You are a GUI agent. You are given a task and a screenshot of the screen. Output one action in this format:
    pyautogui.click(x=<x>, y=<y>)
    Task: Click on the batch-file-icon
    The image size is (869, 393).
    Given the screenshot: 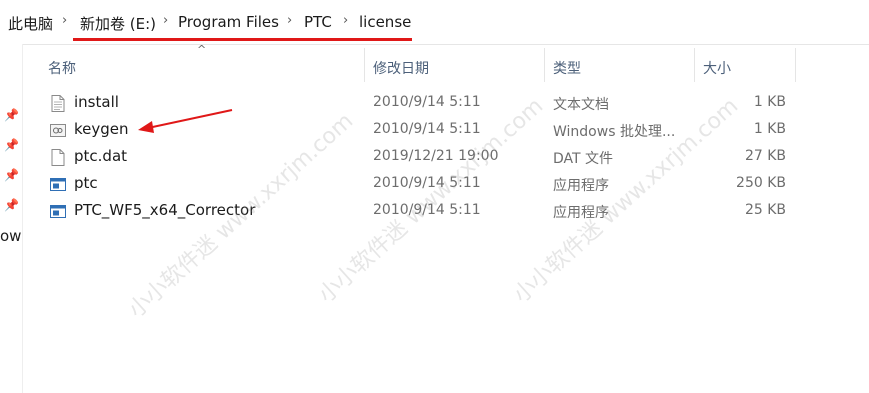 What is the action you would take?
    pyautogui.click(x=58, y=130)
    